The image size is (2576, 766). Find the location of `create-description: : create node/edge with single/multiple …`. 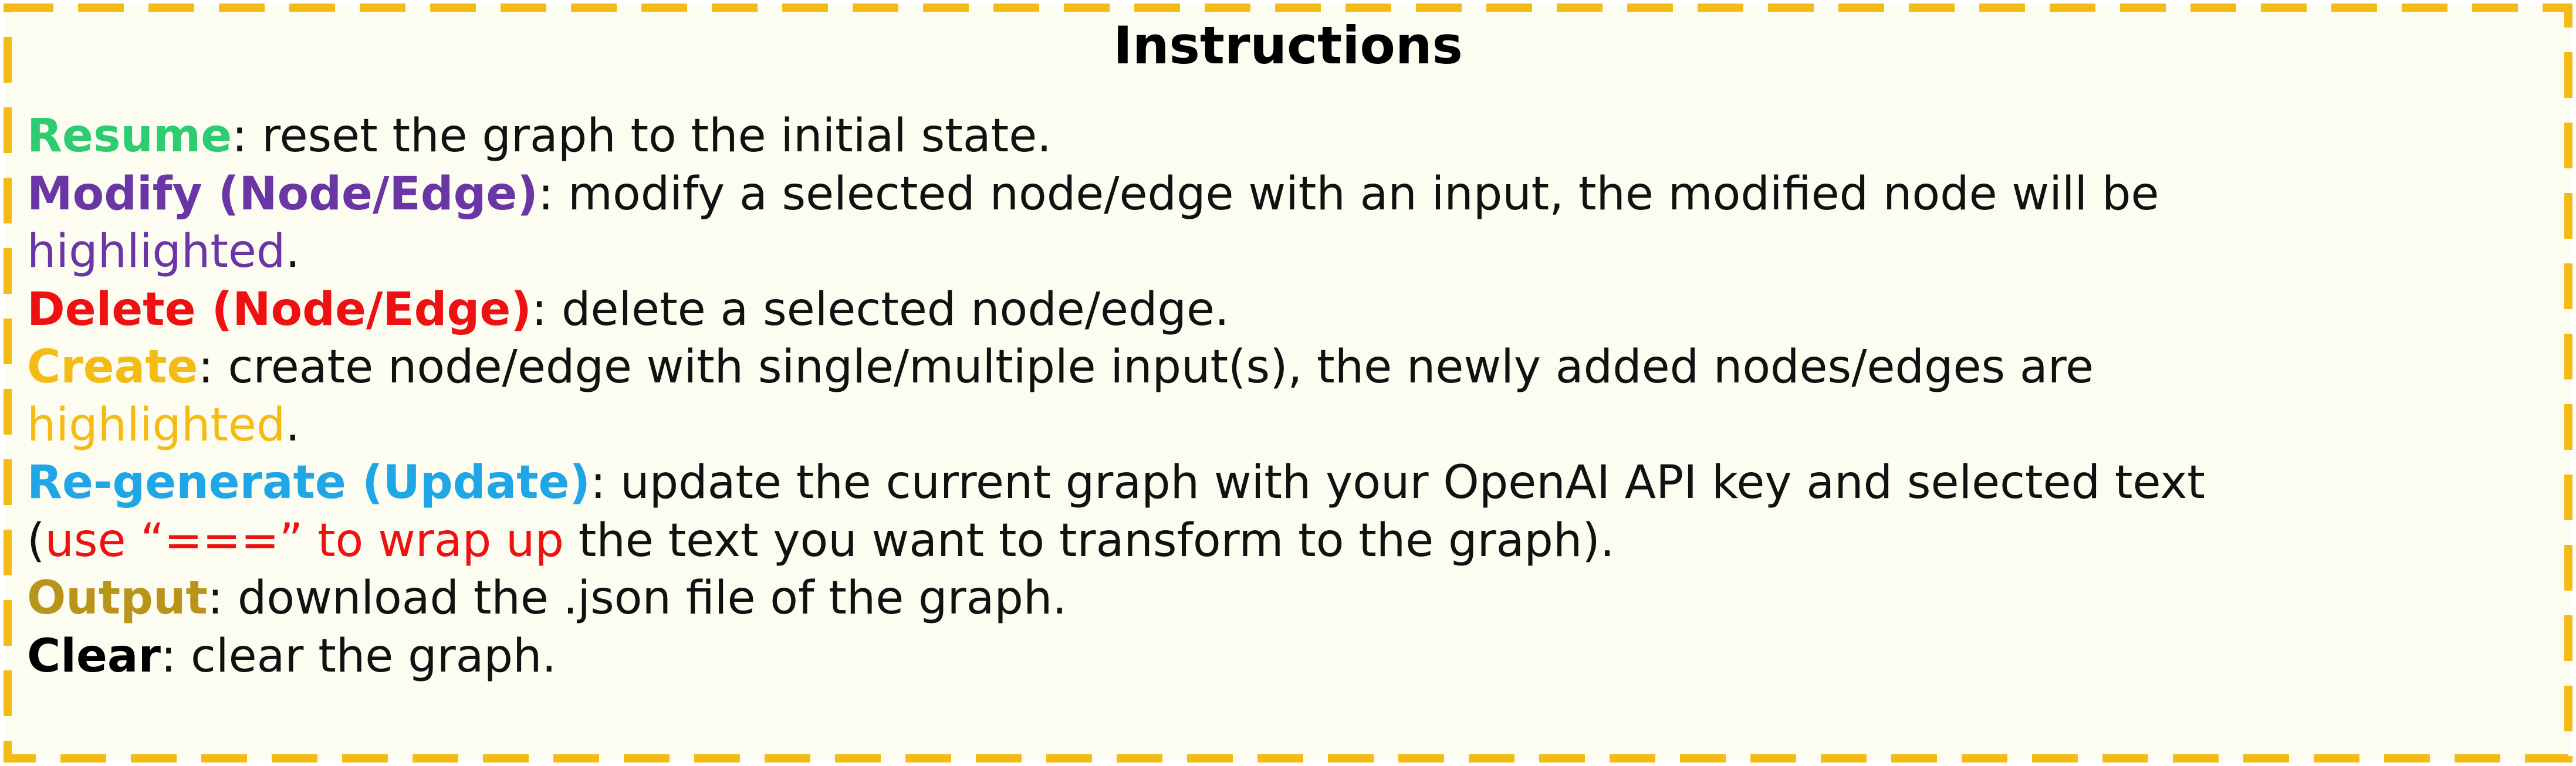

create-description: : create node/edge with single/multiple … is located at coordinates (1146, 367).